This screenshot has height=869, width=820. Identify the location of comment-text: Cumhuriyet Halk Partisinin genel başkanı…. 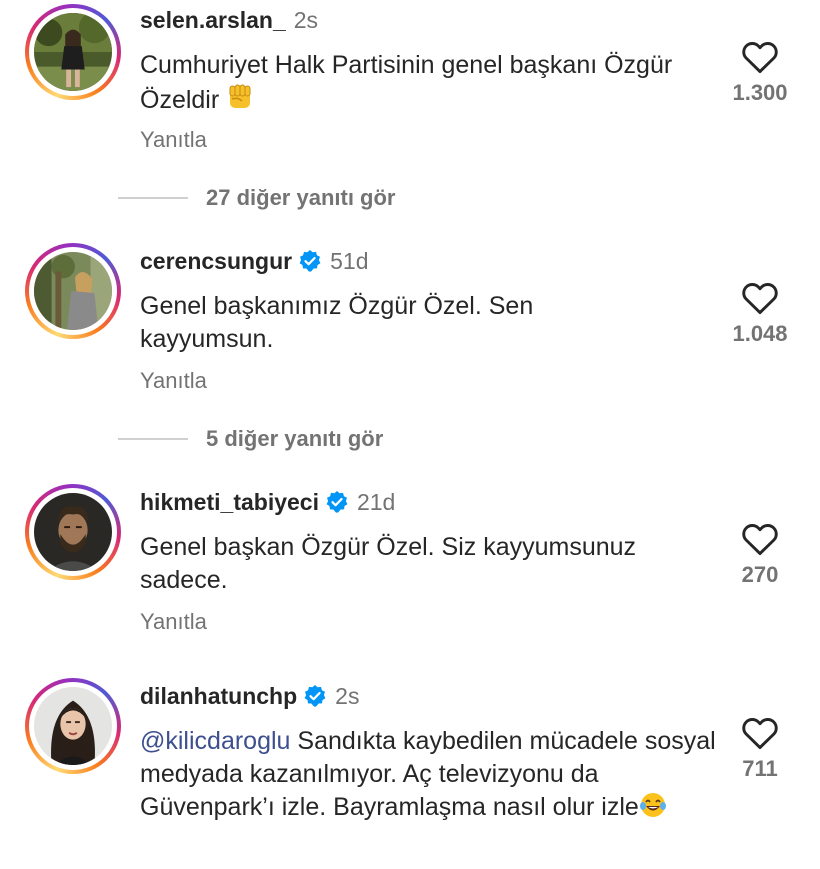
(430, 85).